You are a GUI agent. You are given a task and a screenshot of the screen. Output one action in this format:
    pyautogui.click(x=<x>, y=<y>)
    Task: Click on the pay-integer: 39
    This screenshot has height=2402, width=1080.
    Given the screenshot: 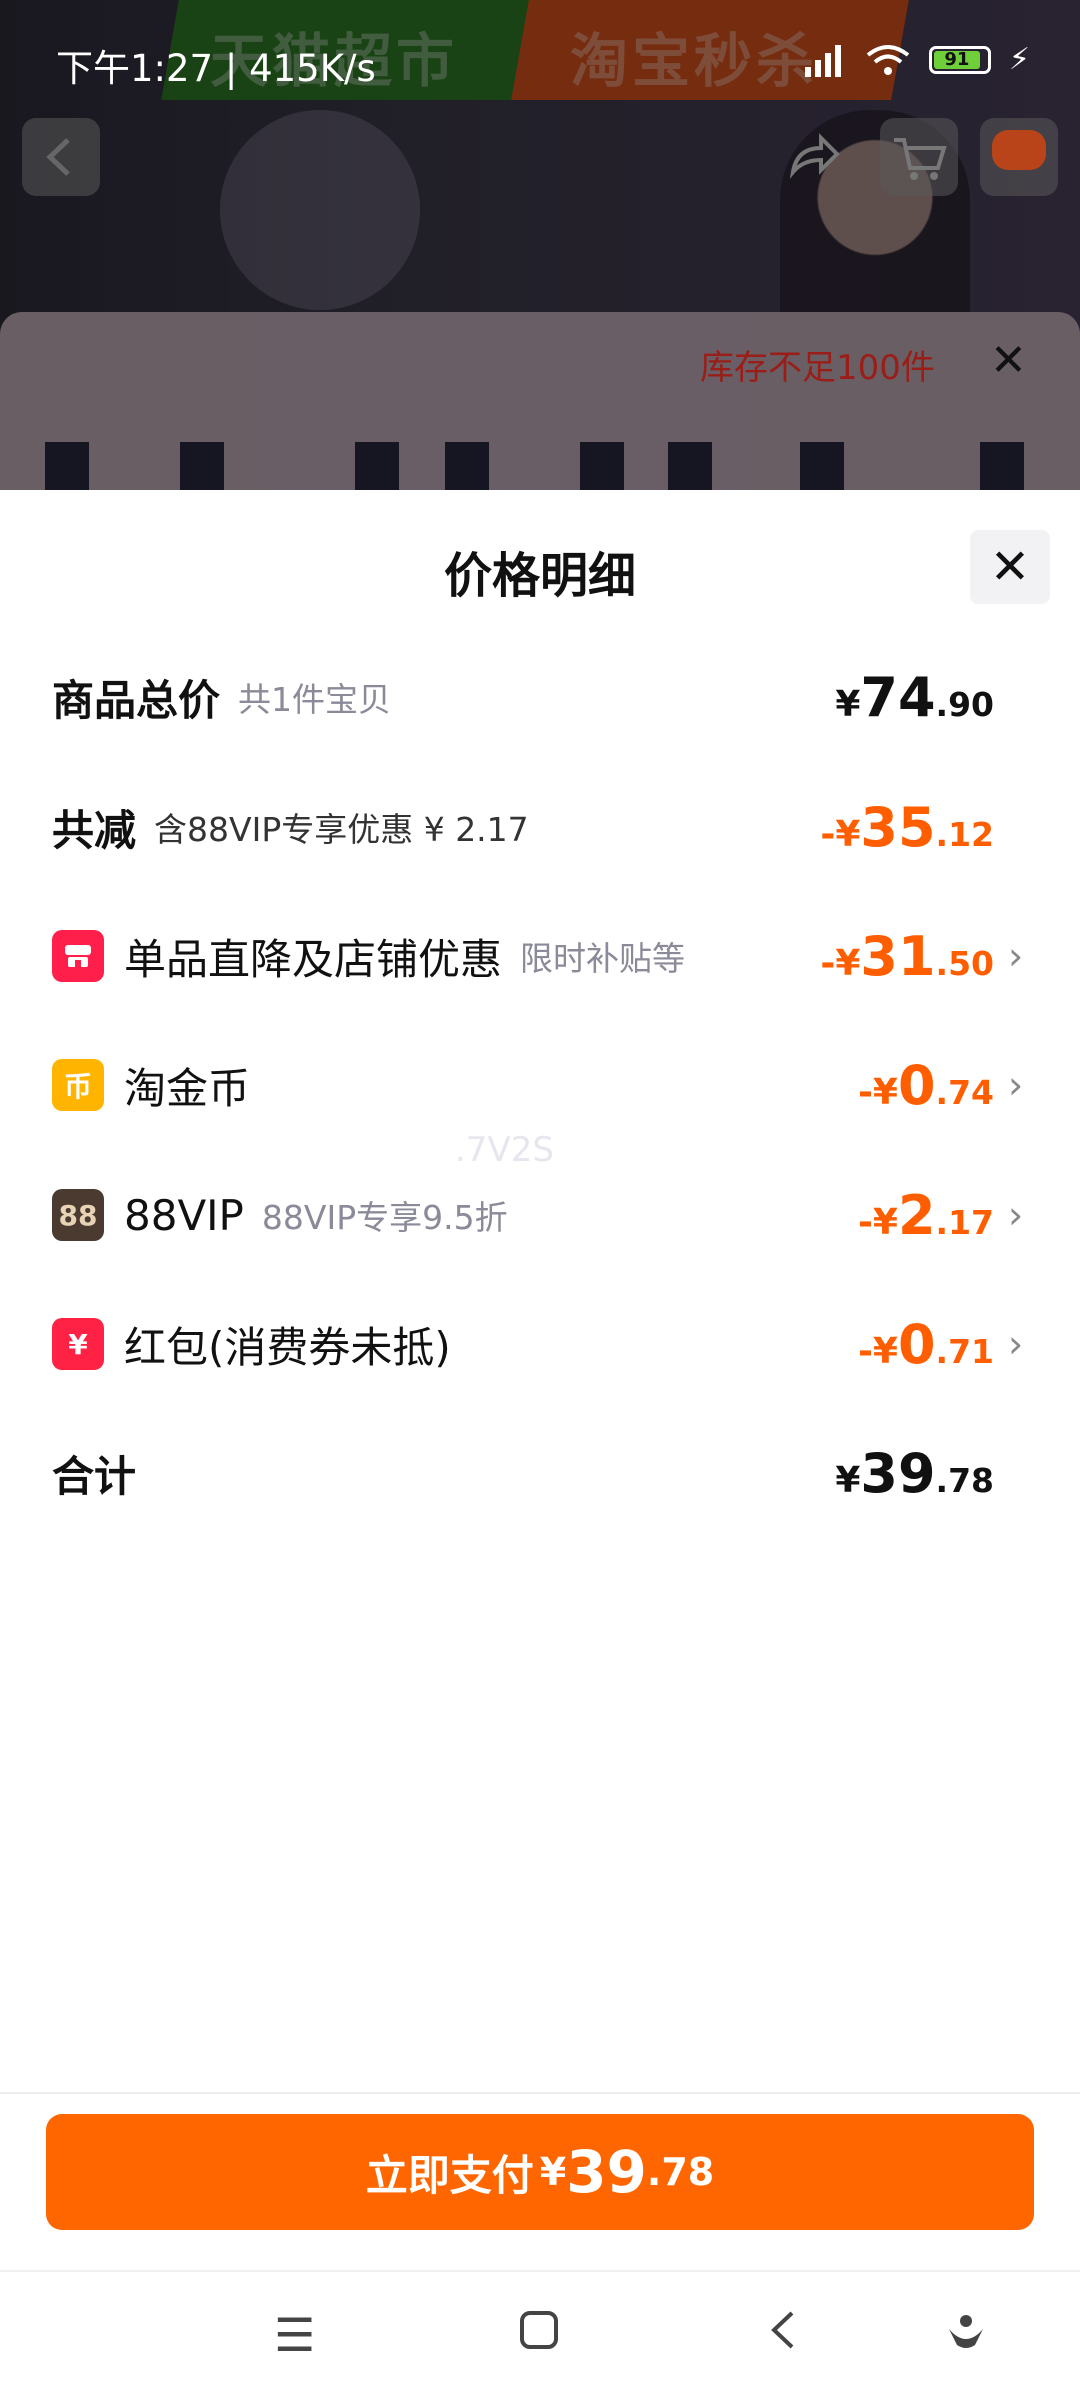 What is the action you would take?
    pyautogui.click(x=606, y=2172)
    